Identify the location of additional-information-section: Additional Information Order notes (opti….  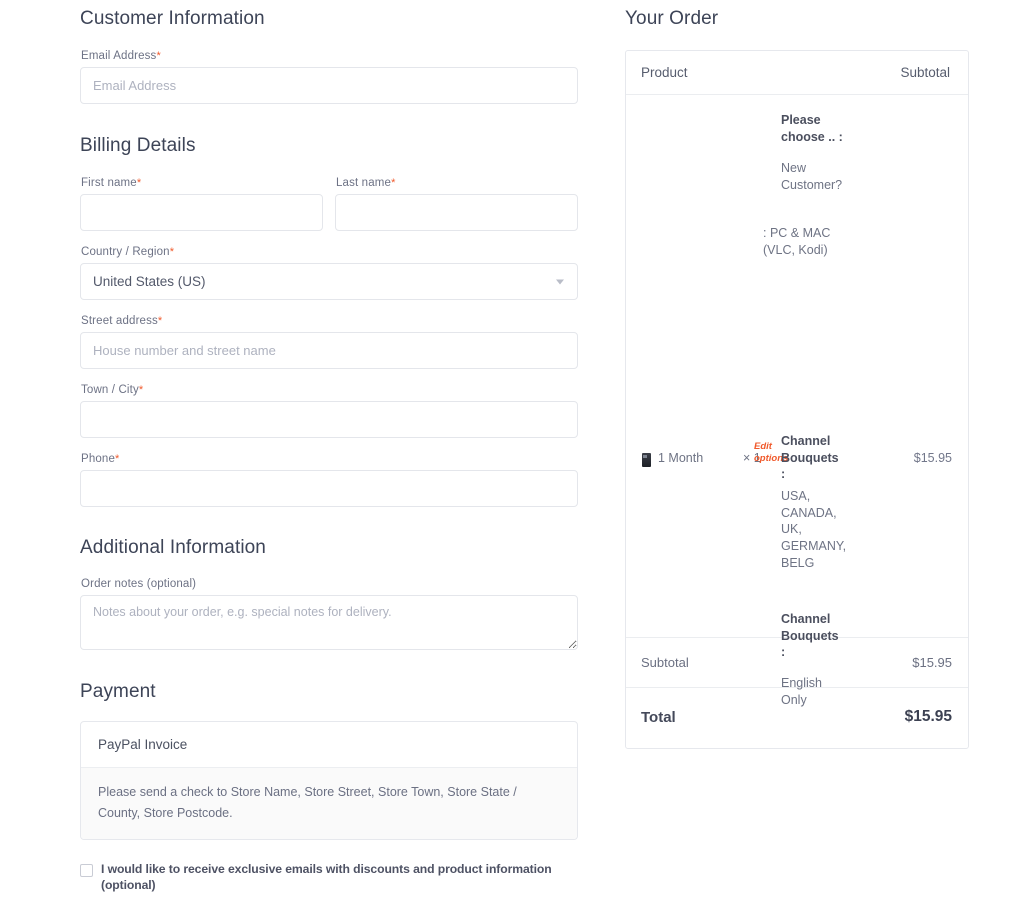
(329, 596).